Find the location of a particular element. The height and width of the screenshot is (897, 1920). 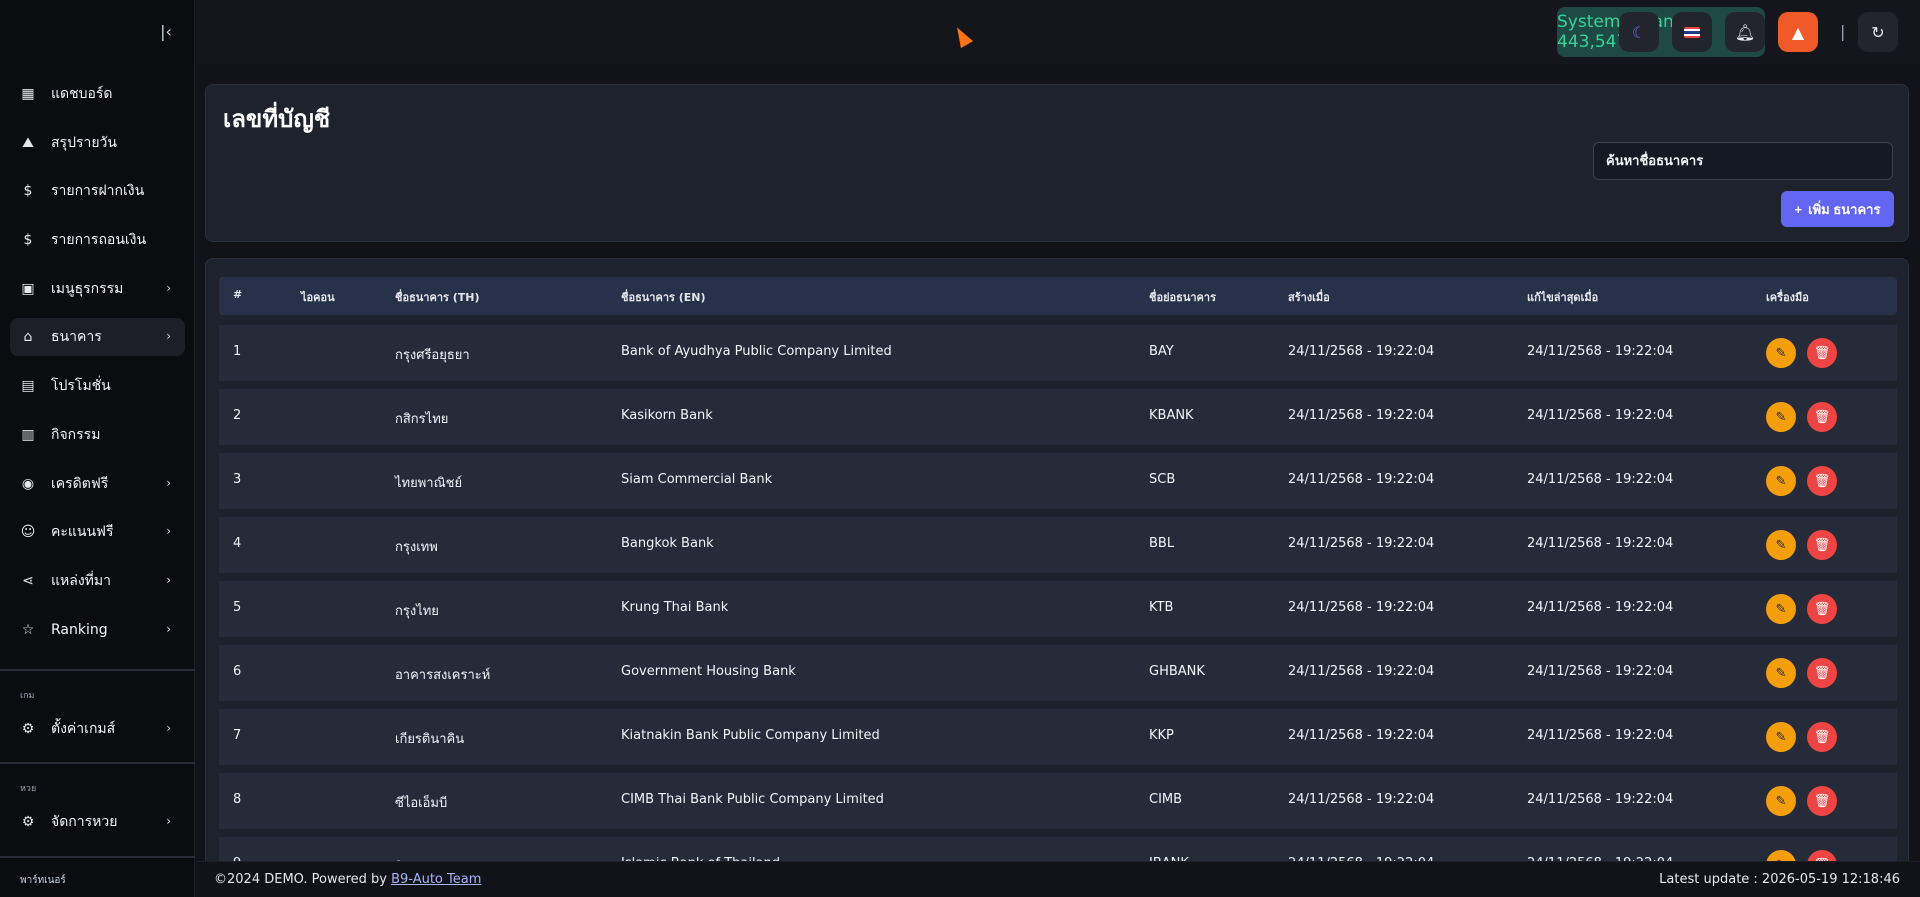

cell-th: กรุงเทพ is located at coordinates (416, 547).